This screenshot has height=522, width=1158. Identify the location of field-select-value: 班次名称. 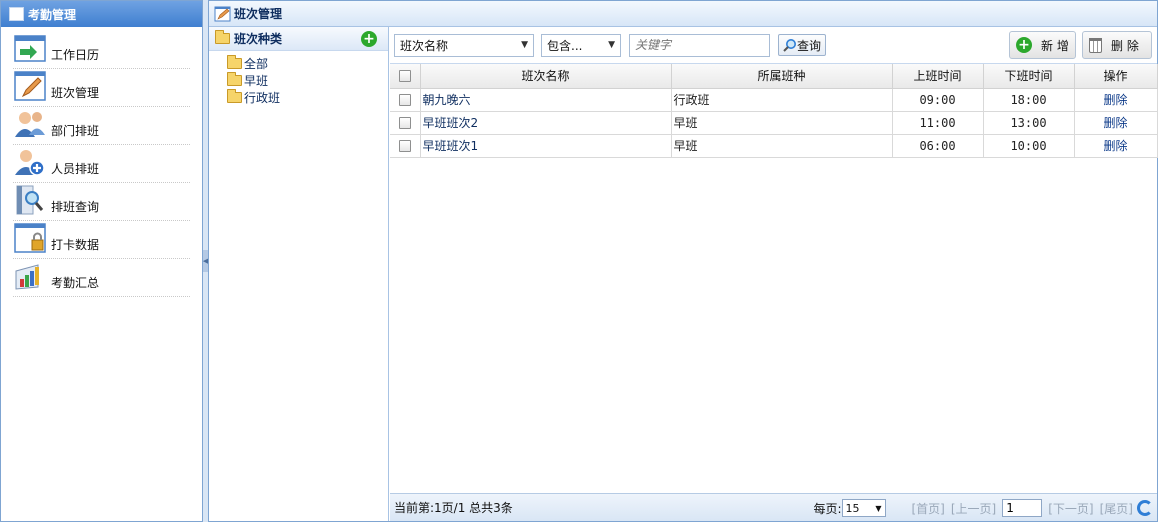
(424, 45).